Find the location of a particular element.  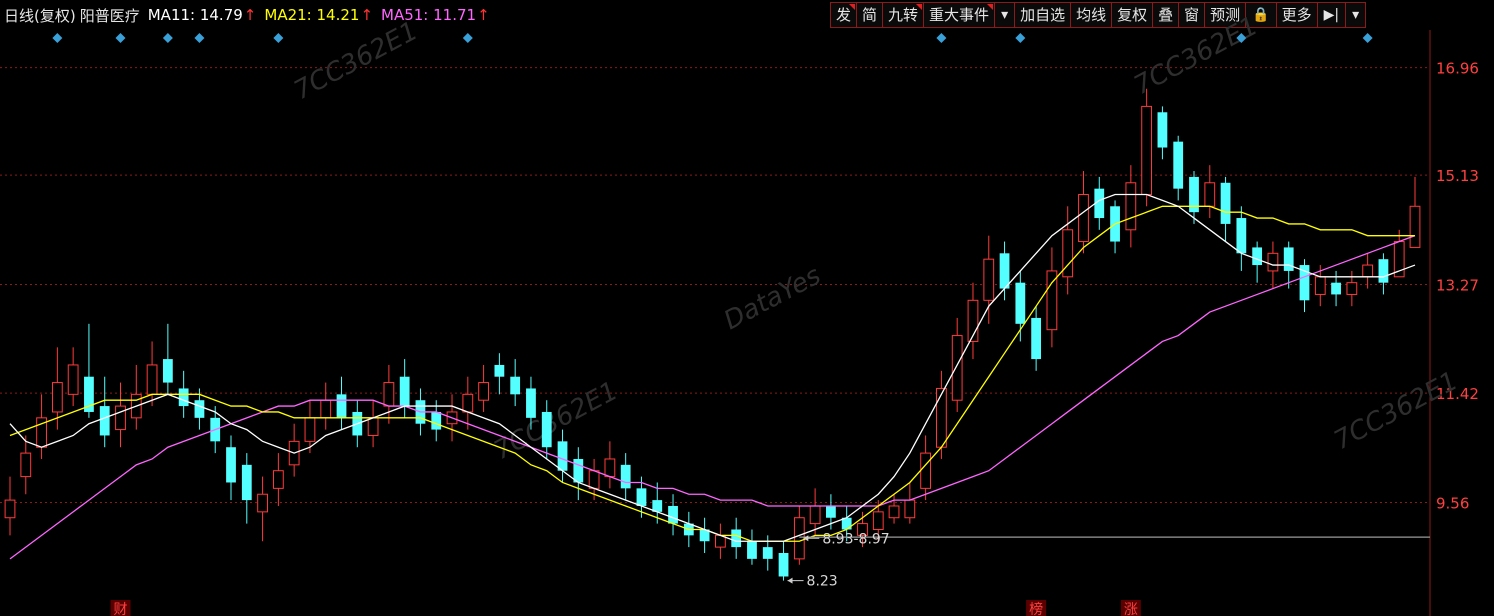

y-tick-label: 15.13 is located at coordinates (1457, 176).